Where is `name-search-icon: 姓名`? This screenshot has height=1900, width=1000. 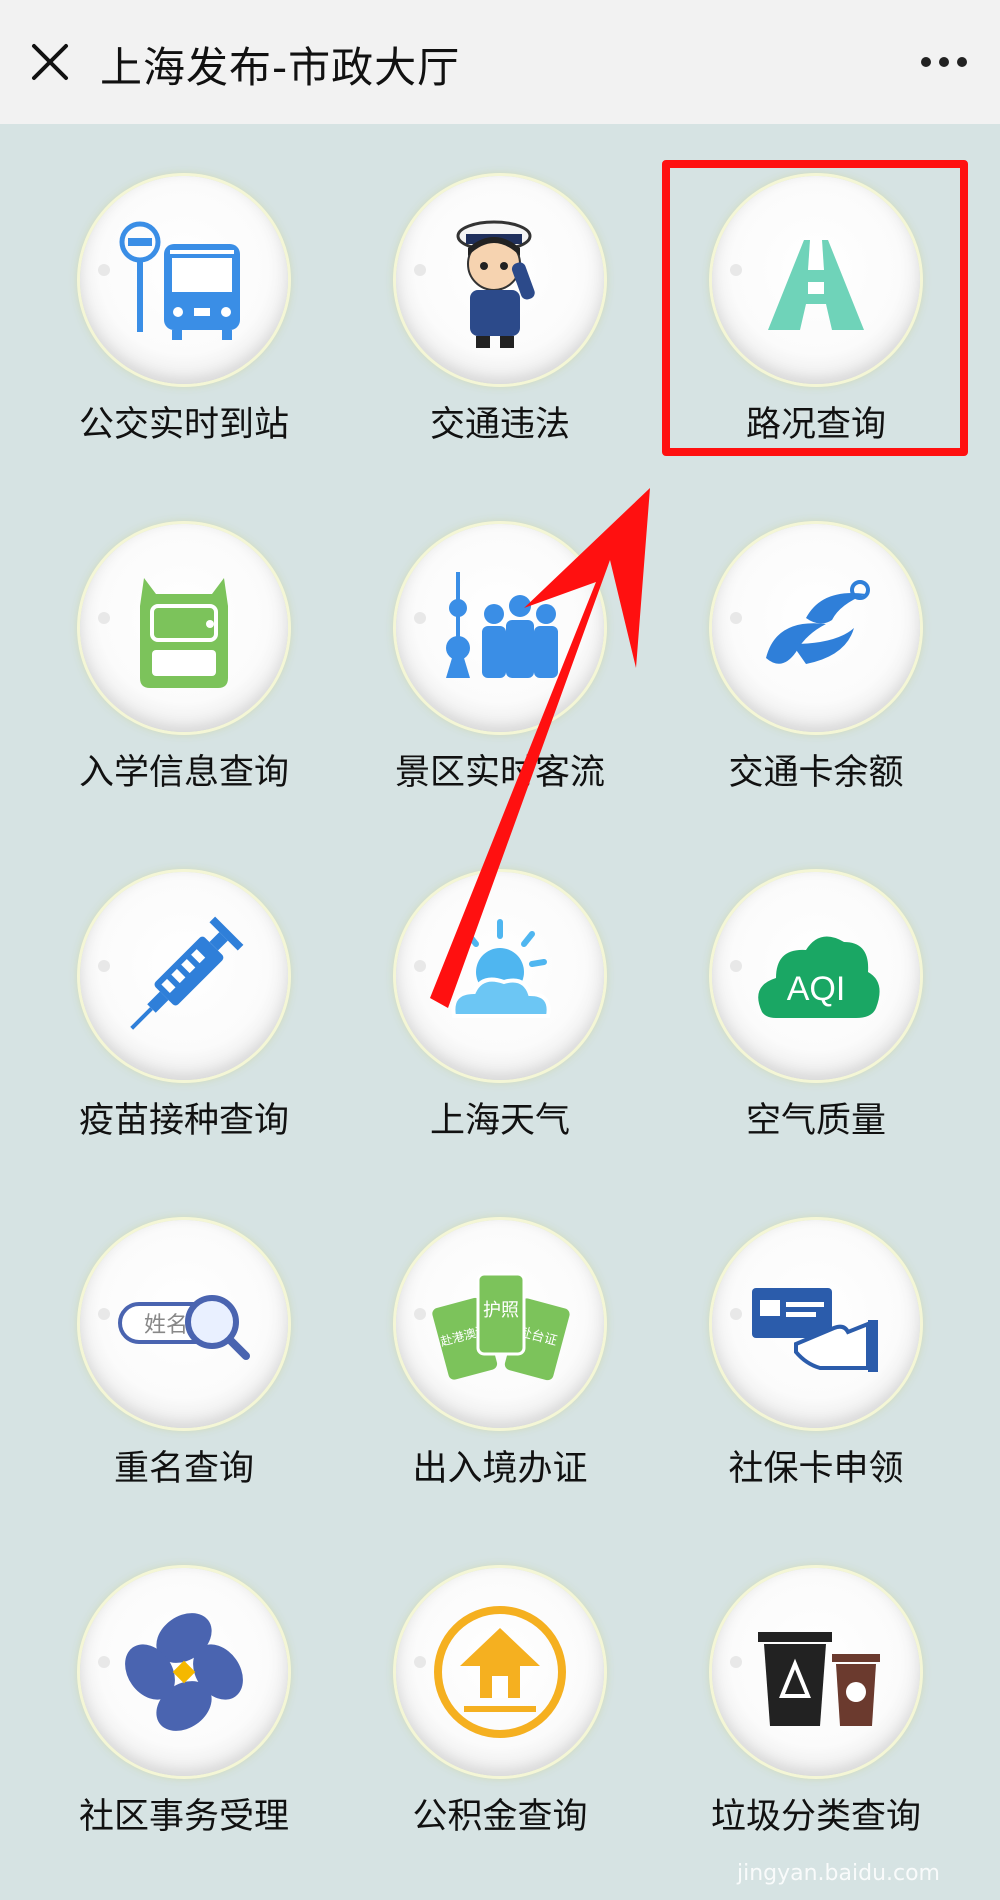 name-search-icon: 姓名 is located at coordinates (184, 1327).